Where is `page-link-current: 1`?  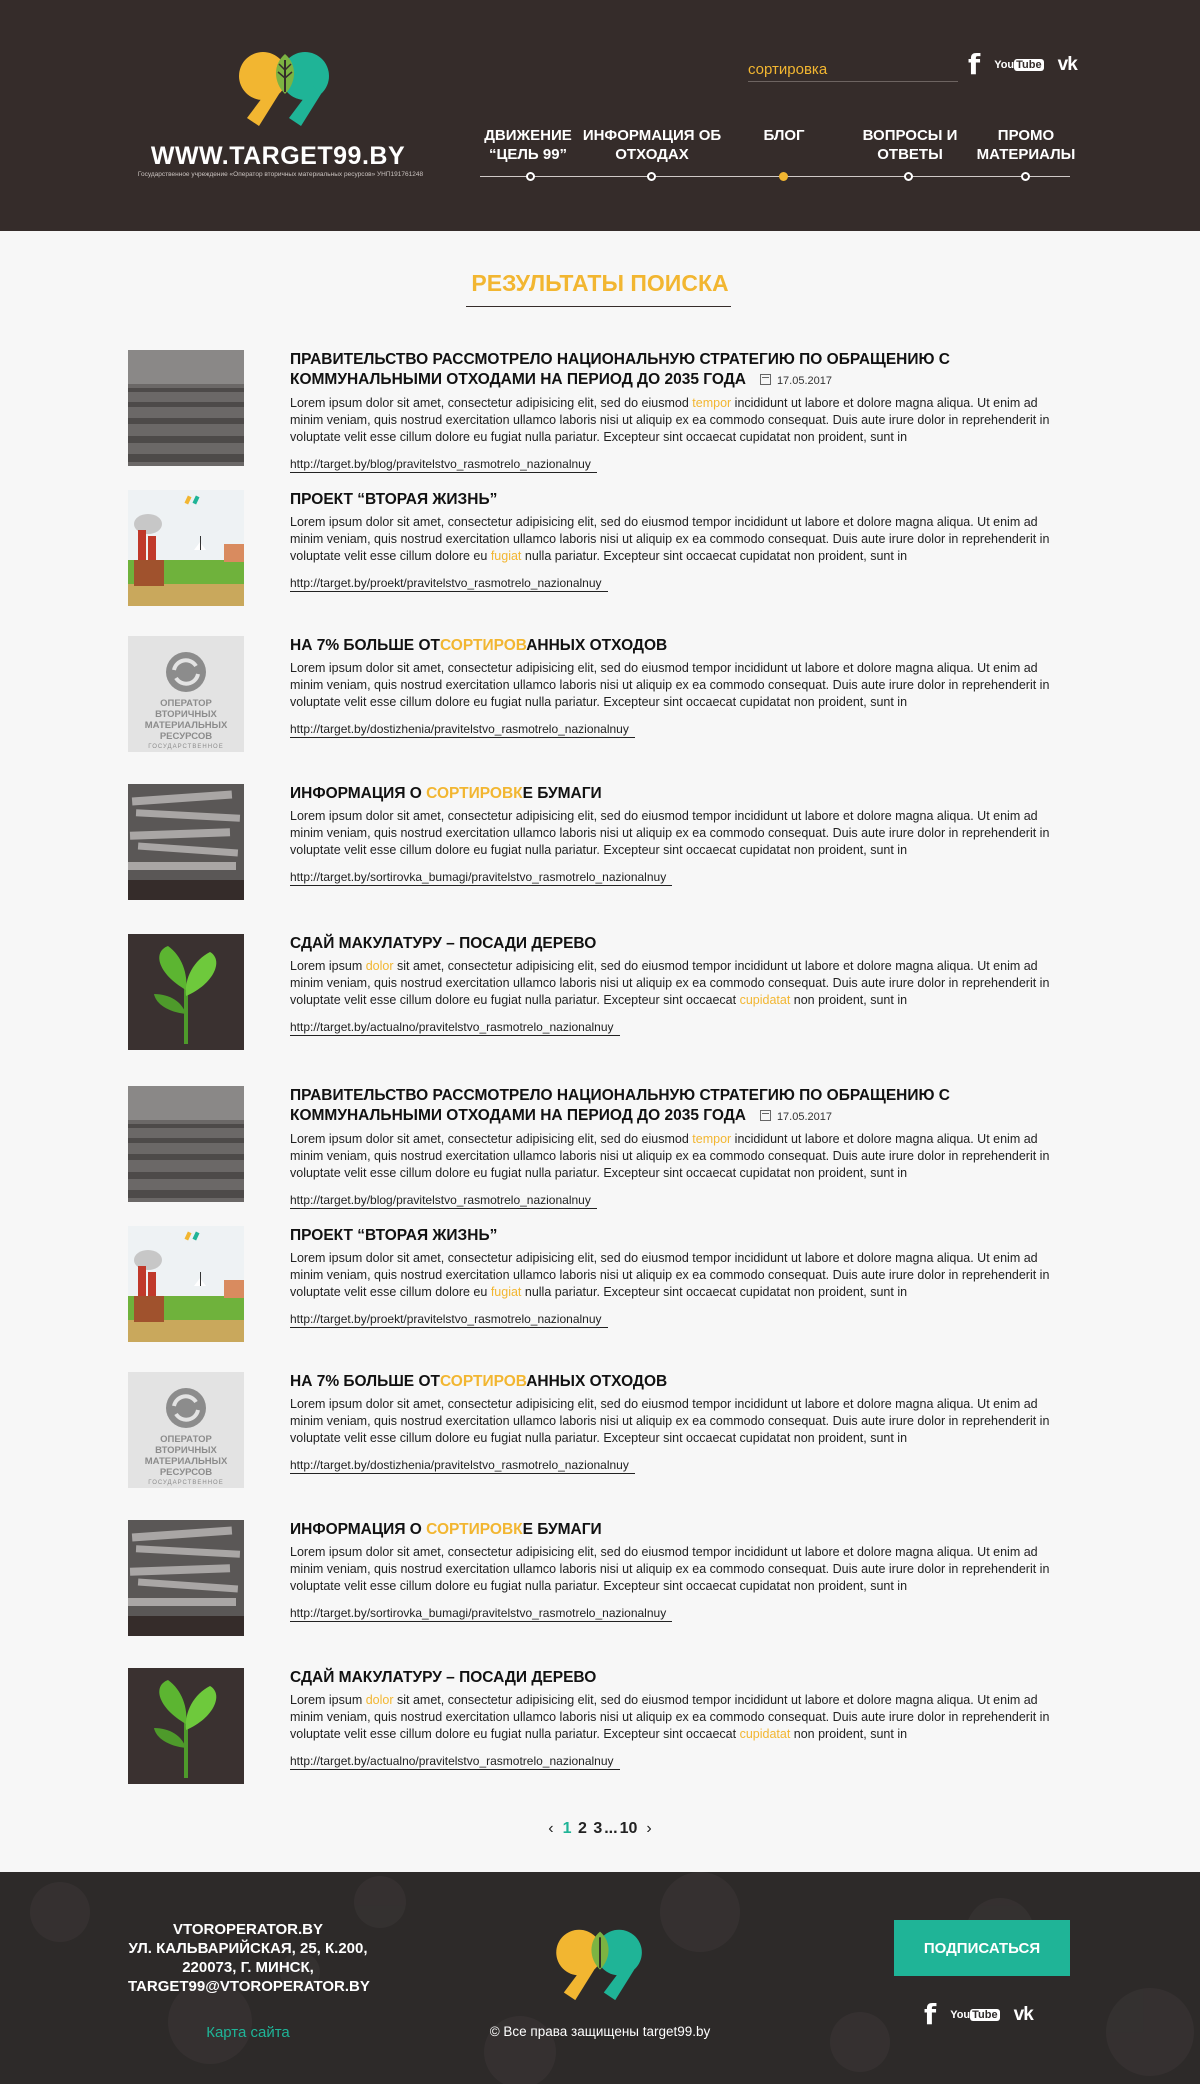 page-link-current: 1 is located at coordinates (567, 1829).